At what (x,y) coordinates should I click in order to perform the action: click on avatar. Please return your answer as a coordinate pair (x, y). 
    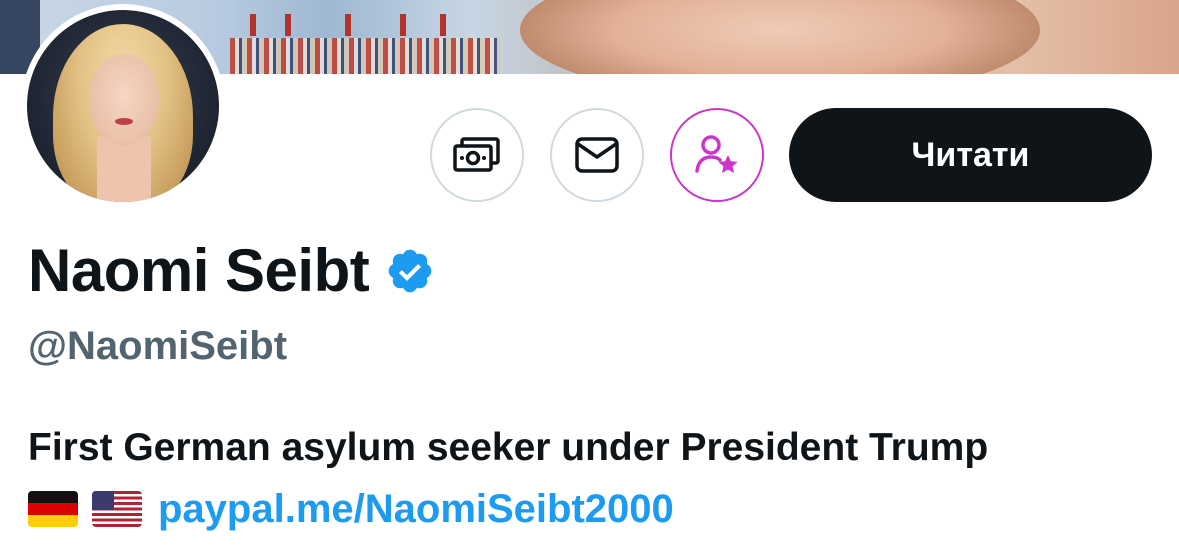
    Looking at the image, I should click on (123, 106).